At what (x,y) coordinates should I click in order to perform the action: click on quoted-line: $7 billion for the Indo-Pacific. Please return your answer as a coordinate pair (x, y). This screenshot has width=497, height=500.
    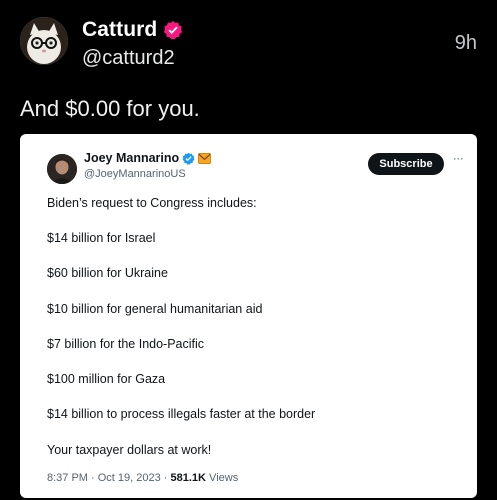
    Looking at the image, I should click on (126, 344).